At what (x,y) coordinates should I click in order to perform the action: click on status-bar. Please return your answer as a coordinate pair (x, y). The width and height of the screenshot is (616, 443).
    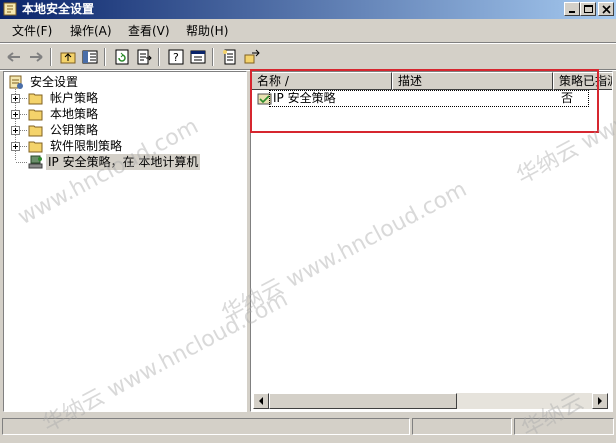
    Looking at the image, I should click on (308, 427).